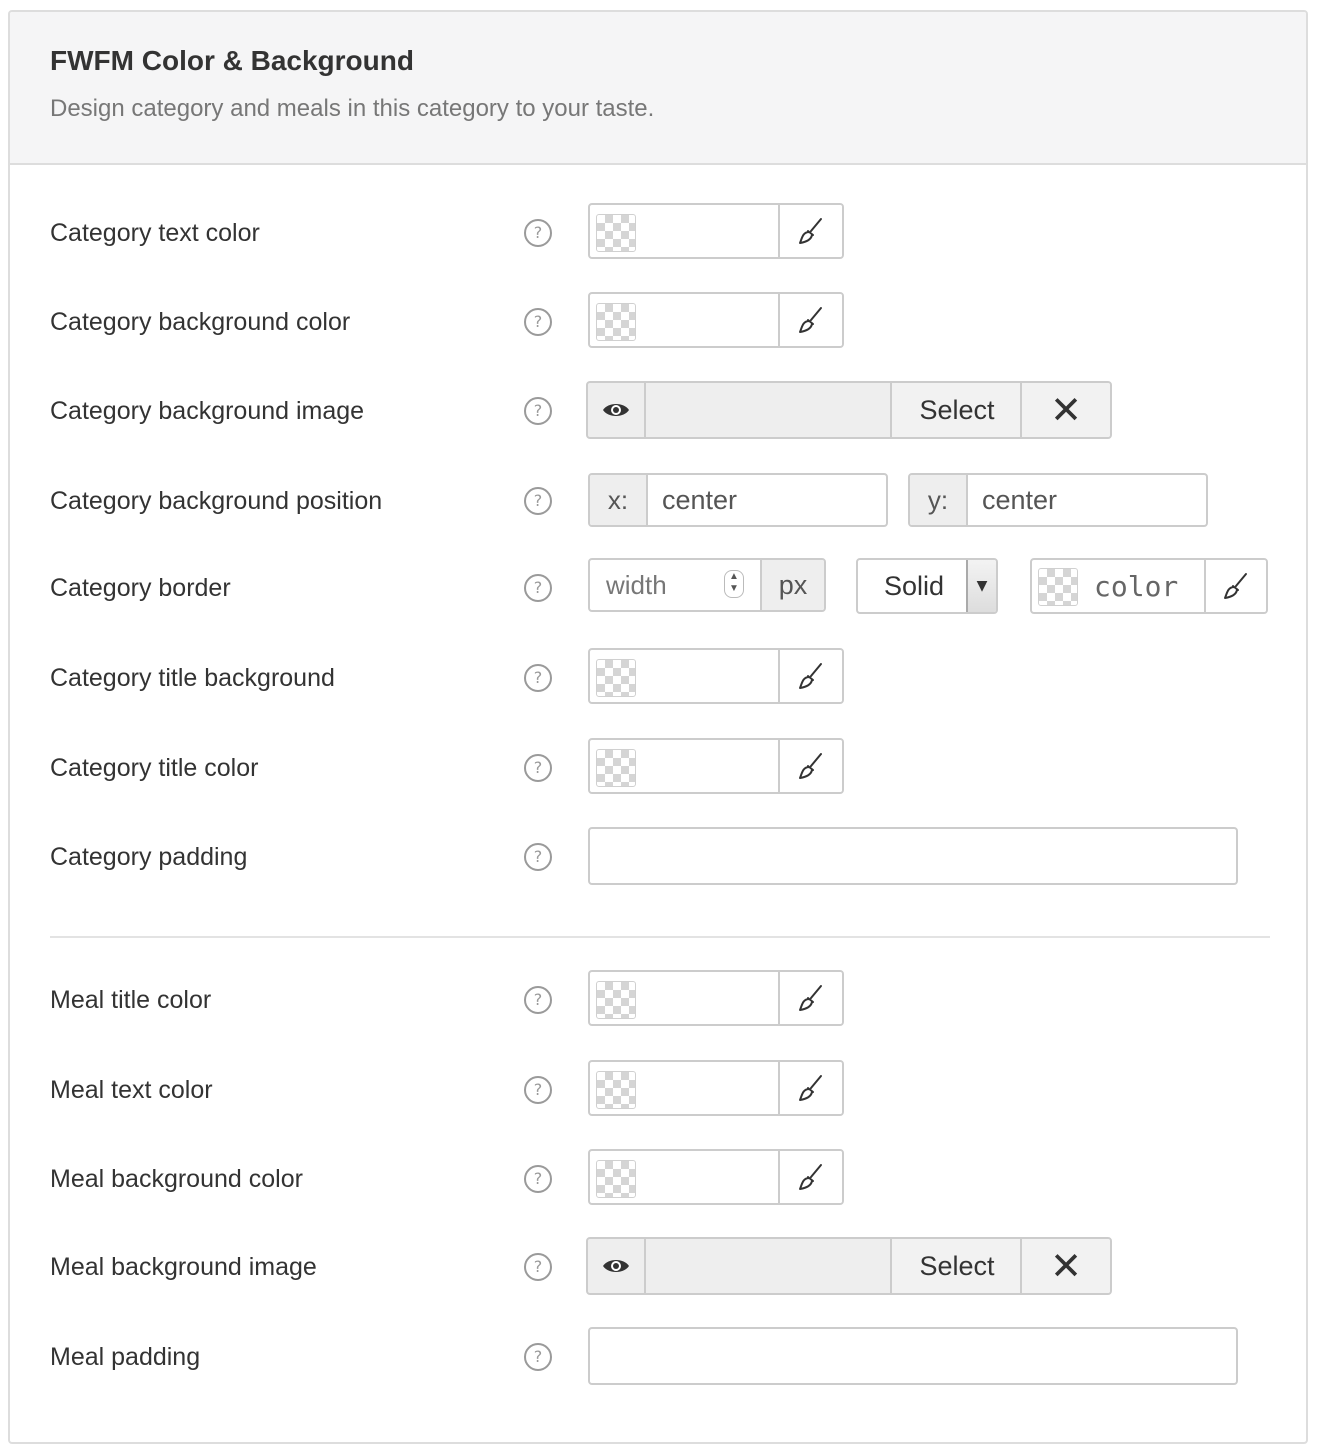 The width and height of the screenshot is (1320, 1456). What do you see at coordinates (131, 1000) in the screenshot?
I see `field-label: Meal title color` at bounding box center [131, 1000].